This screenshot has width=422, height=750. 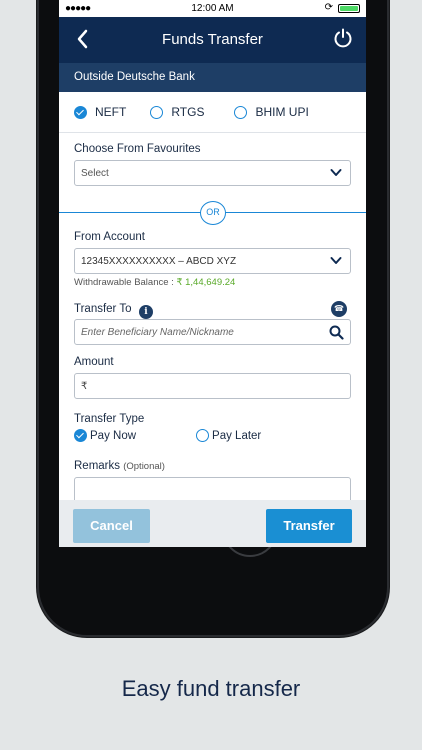 I want to click on beneficiary-placeholder: Enter Beneficiary Name/Nickname, so click(x=157, y=332).